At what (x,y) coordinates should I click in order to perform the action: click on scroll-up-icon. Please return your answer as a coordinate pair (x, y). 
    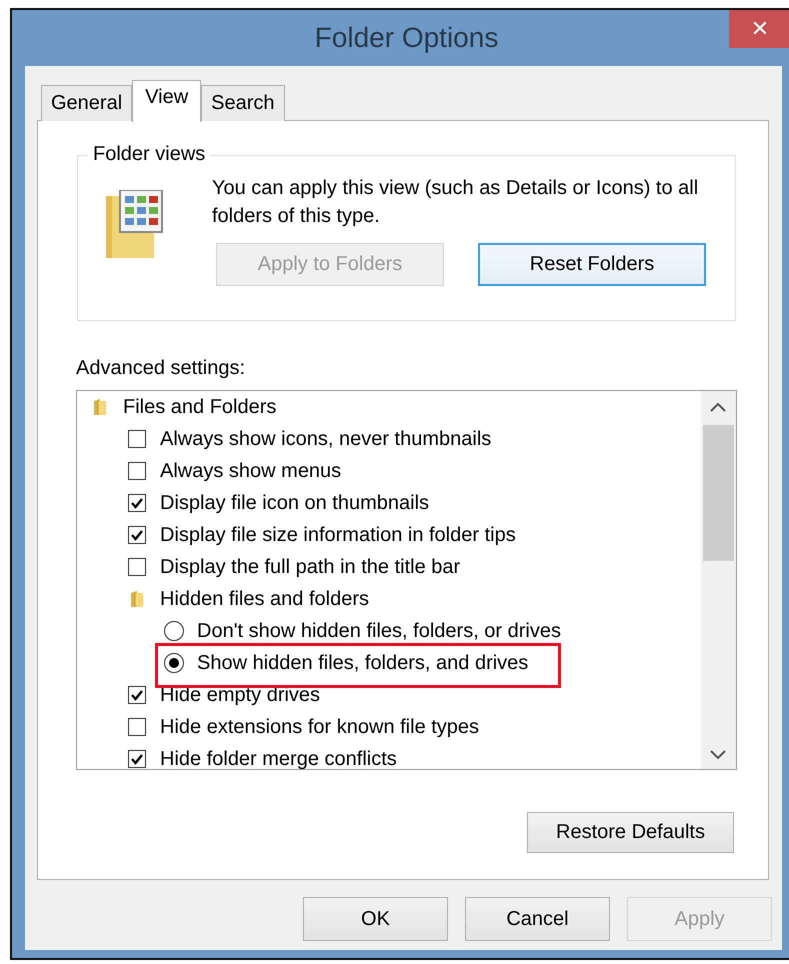
    Looking at the image, I should click on (718, 407).